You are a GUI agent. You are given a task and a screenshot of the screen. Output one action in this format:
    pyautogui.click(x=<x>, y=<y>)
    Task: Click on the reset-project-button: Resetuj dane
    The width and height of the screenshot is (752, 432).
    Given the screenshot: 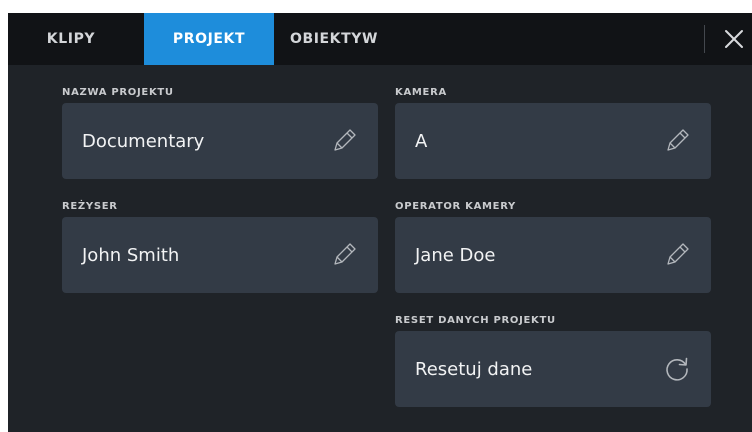 What is the action you would take?
    pyautogui.click(x=553, y=369)
    